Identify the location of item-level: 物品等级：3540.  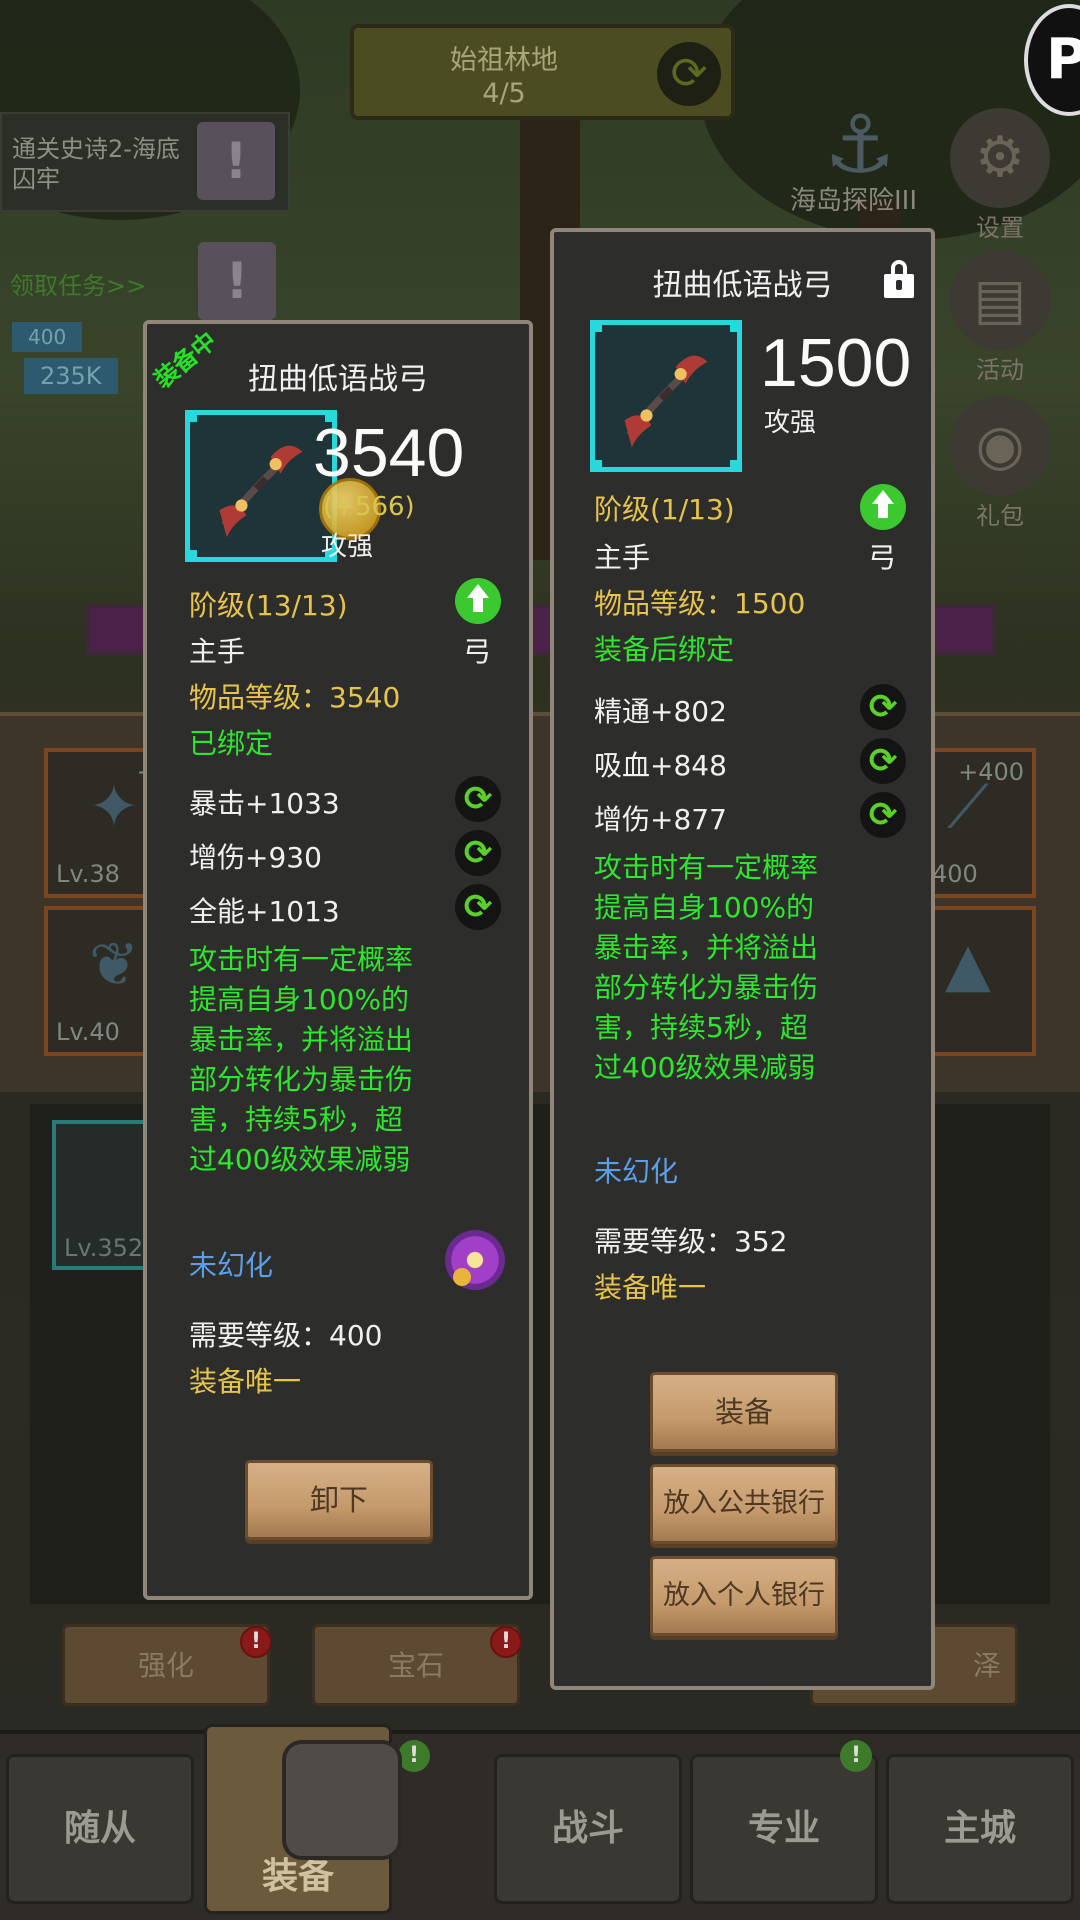
(295, 697).